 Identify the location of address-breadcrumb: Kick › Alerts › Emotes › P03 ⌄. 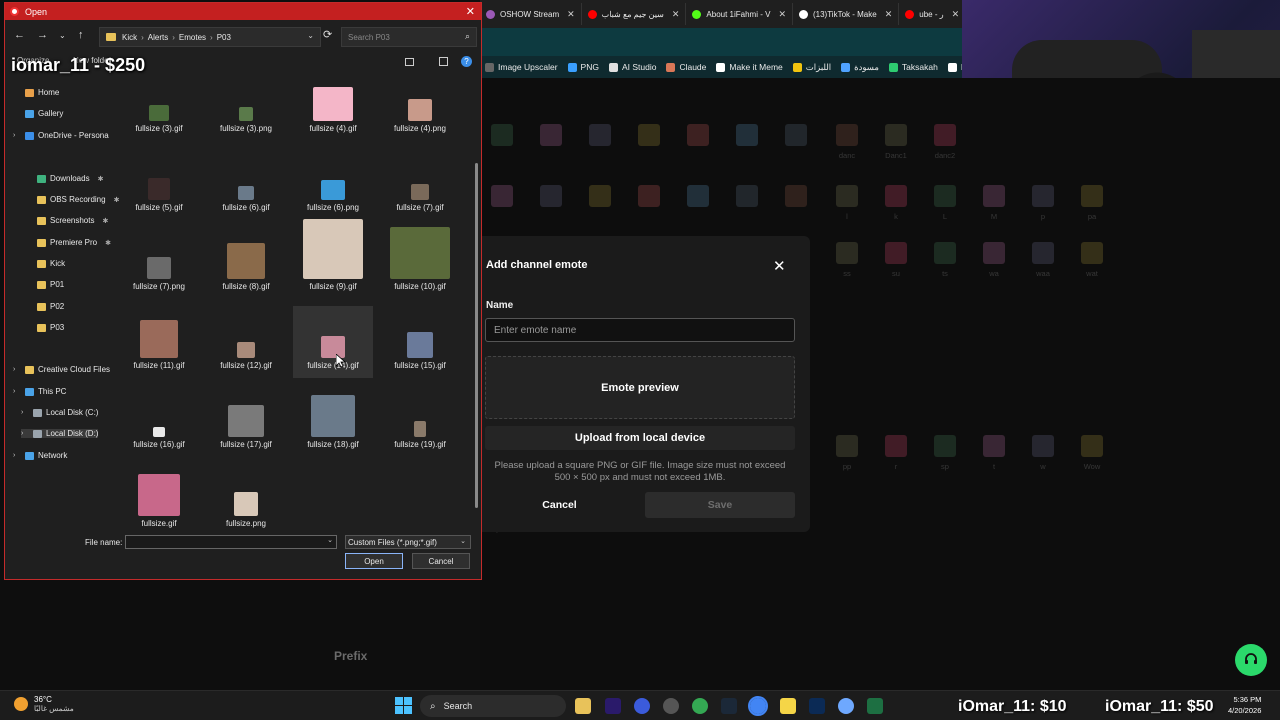
(210, 37).